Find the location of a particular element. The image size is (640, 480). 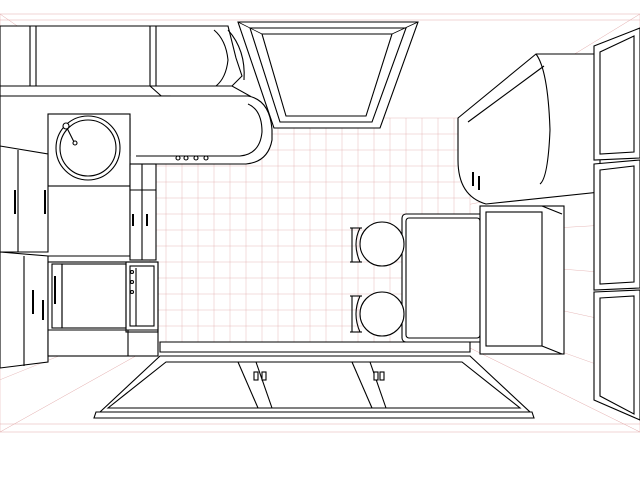

right-window-panels is located at coordinates (616, 224).